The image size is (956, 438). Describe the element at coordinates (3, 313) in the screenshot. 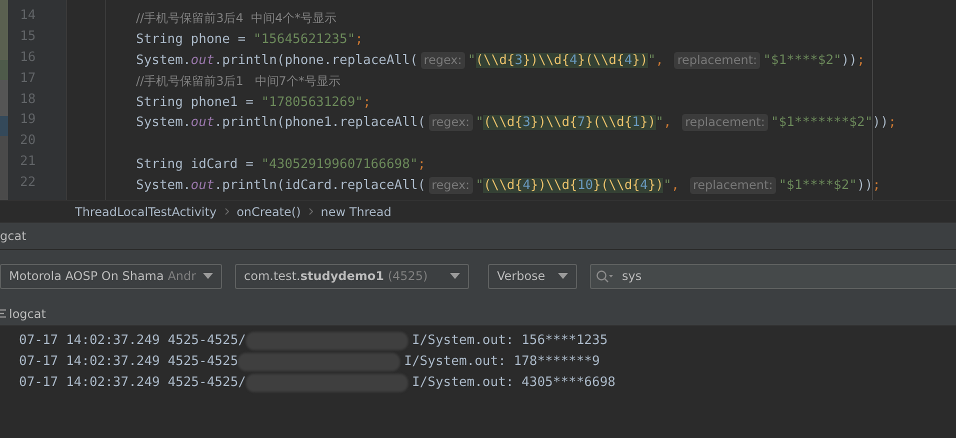

I see `list-icon` at that location.